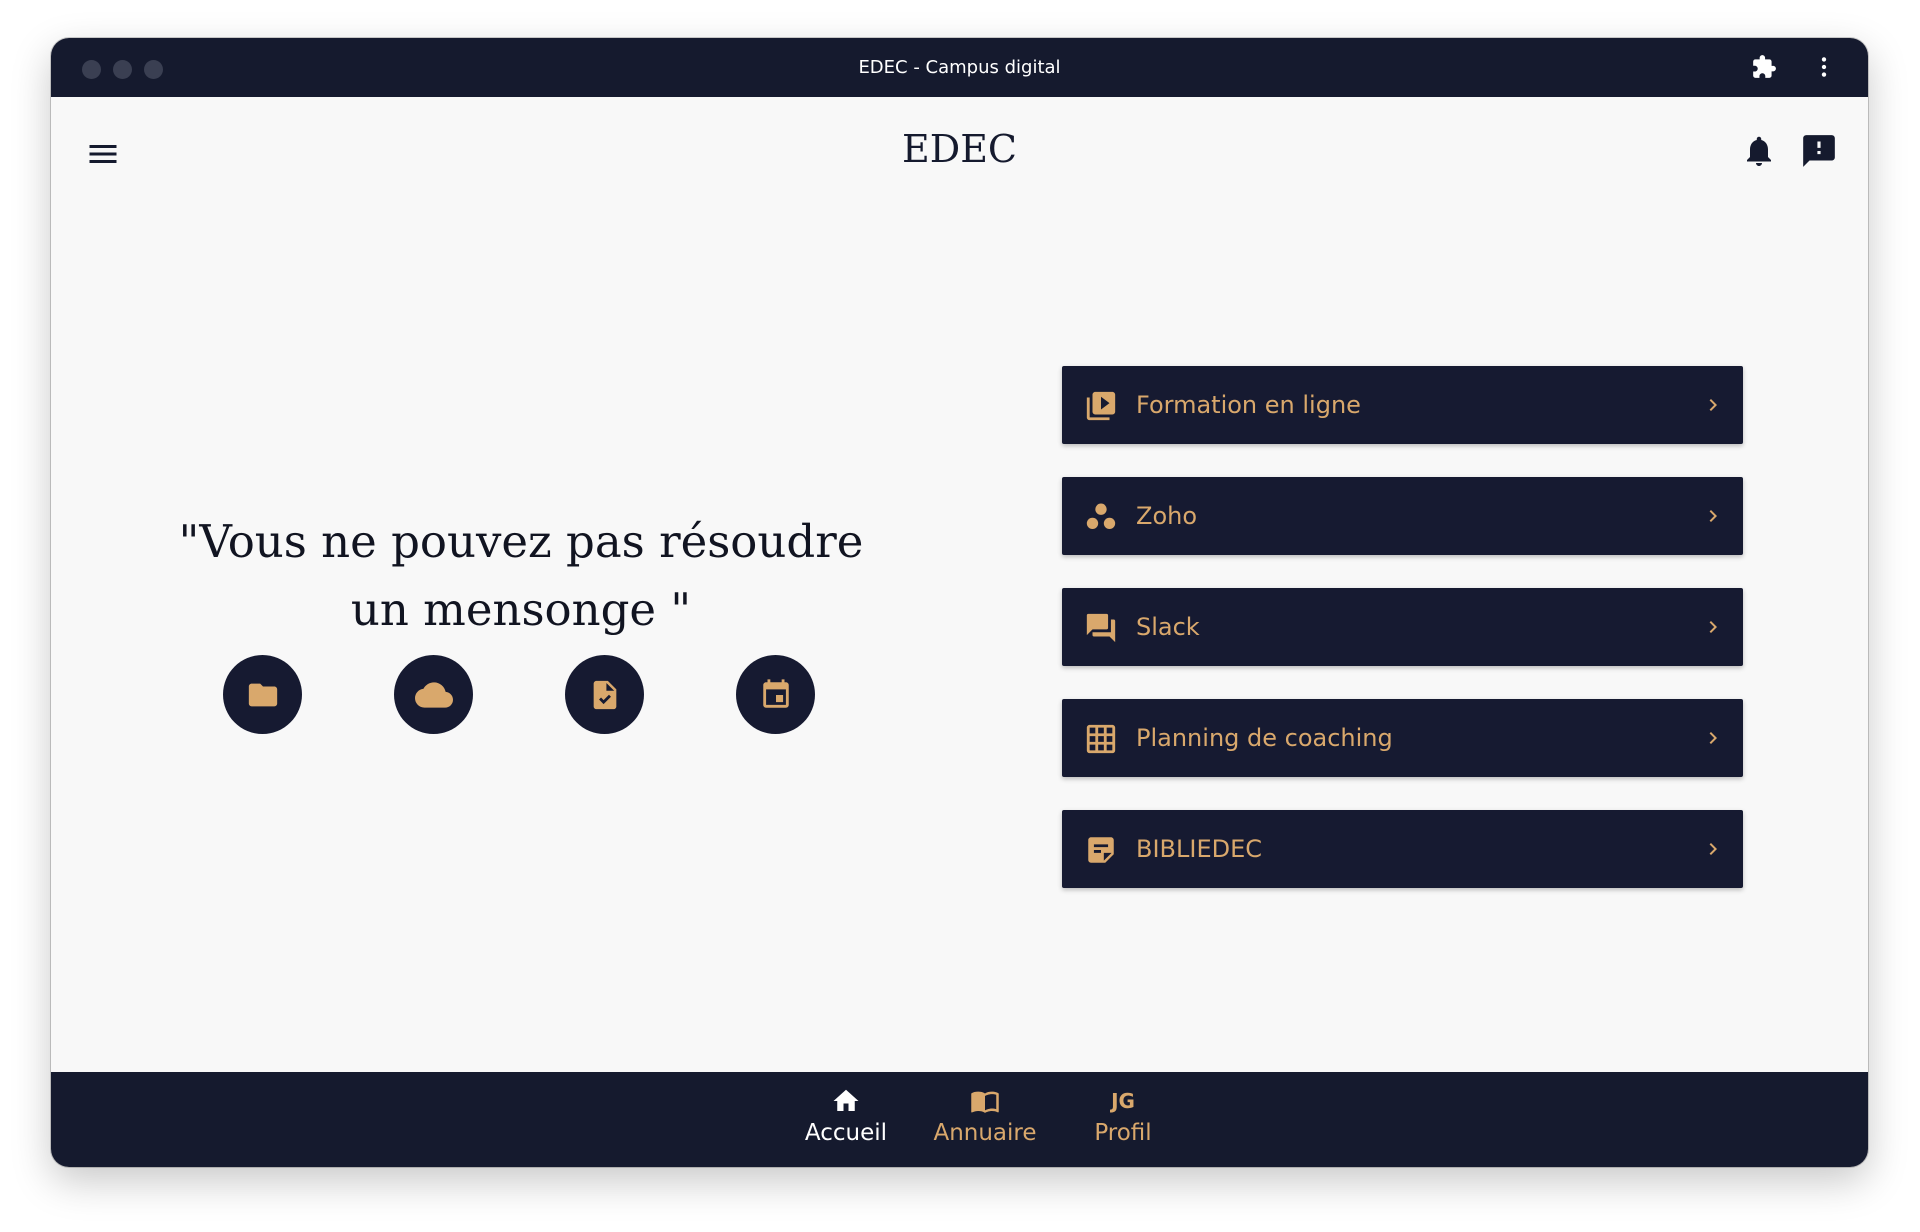  What do you see at coordinates (1168, 627) in the screenshot?
I see `link-label: Slack` at bounding box center [1168, 627].